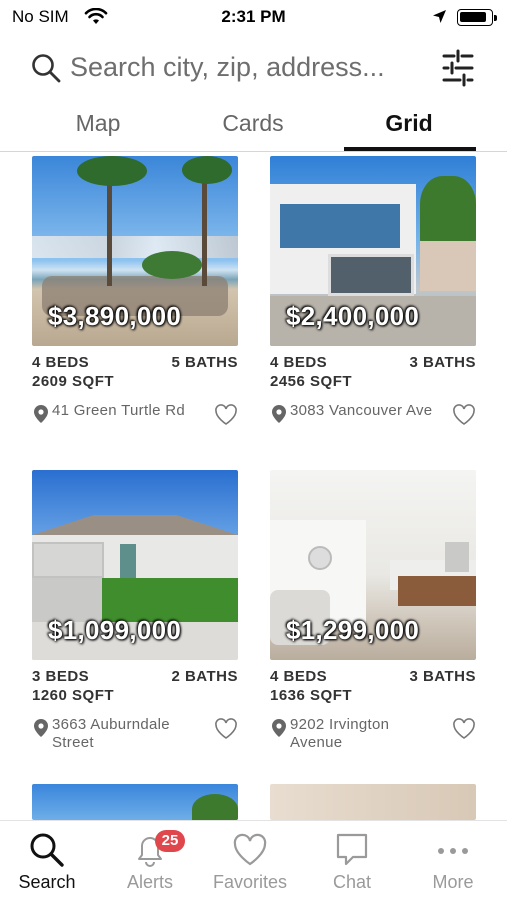 This screenshot has width=507, height=900. I want to click on nav-more-label: More, so click(453, 882).